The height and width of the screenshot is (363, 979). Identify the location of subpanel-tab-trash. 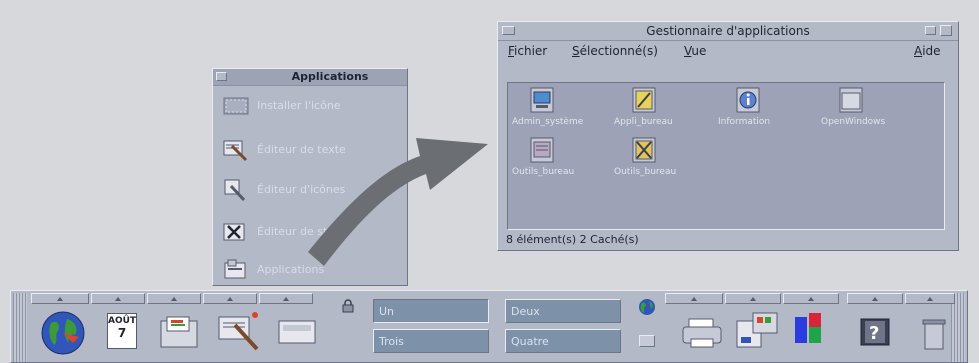
(930, 298).